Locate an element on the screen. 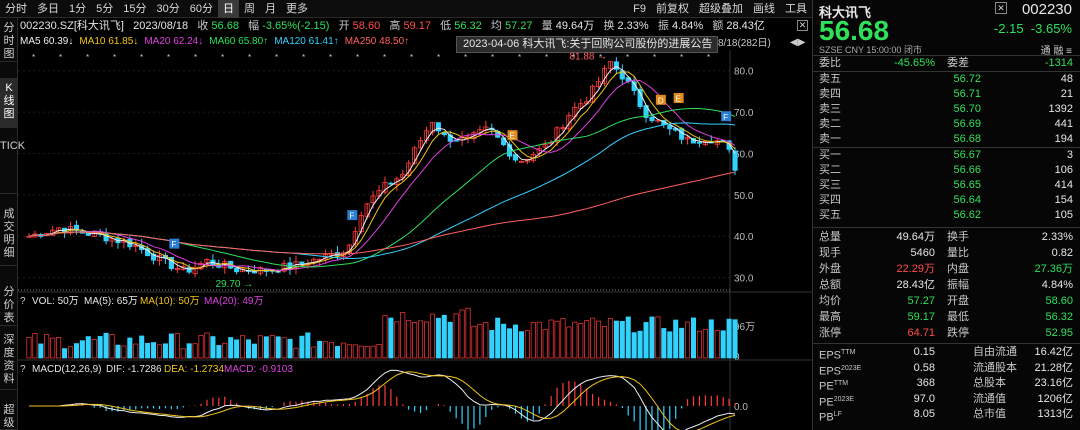  fin-value: 1206亿 is located at coordinates (1055, 398).